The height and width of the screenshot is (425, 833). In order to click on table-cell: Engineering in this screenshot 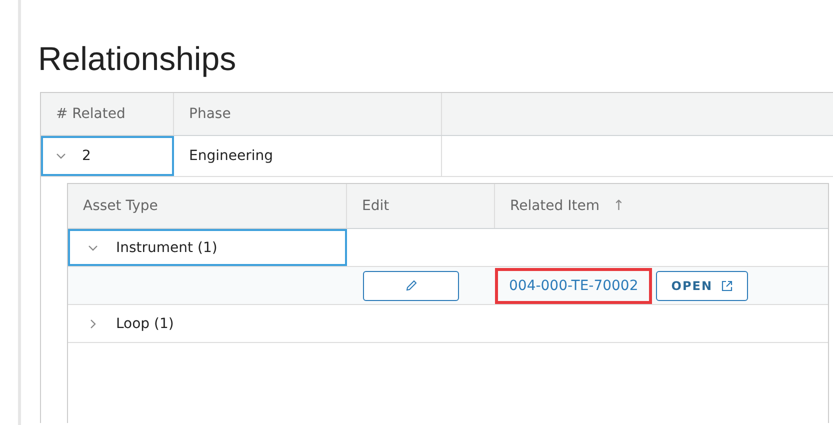, I will do `click(308, 156)`.